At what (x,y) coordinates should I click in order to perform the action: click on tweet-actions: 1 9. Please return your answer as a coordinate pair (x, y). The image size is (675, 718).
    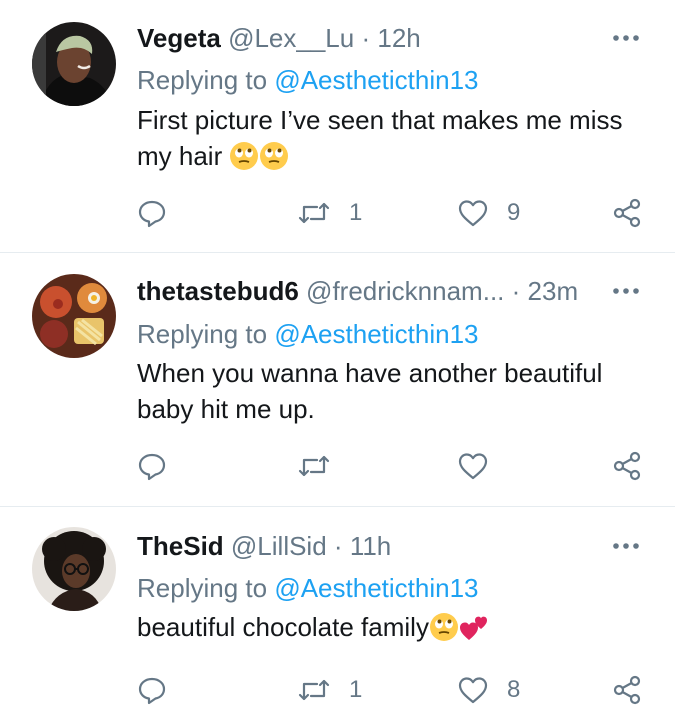
    Looking at the image, I should click on (392, 213).